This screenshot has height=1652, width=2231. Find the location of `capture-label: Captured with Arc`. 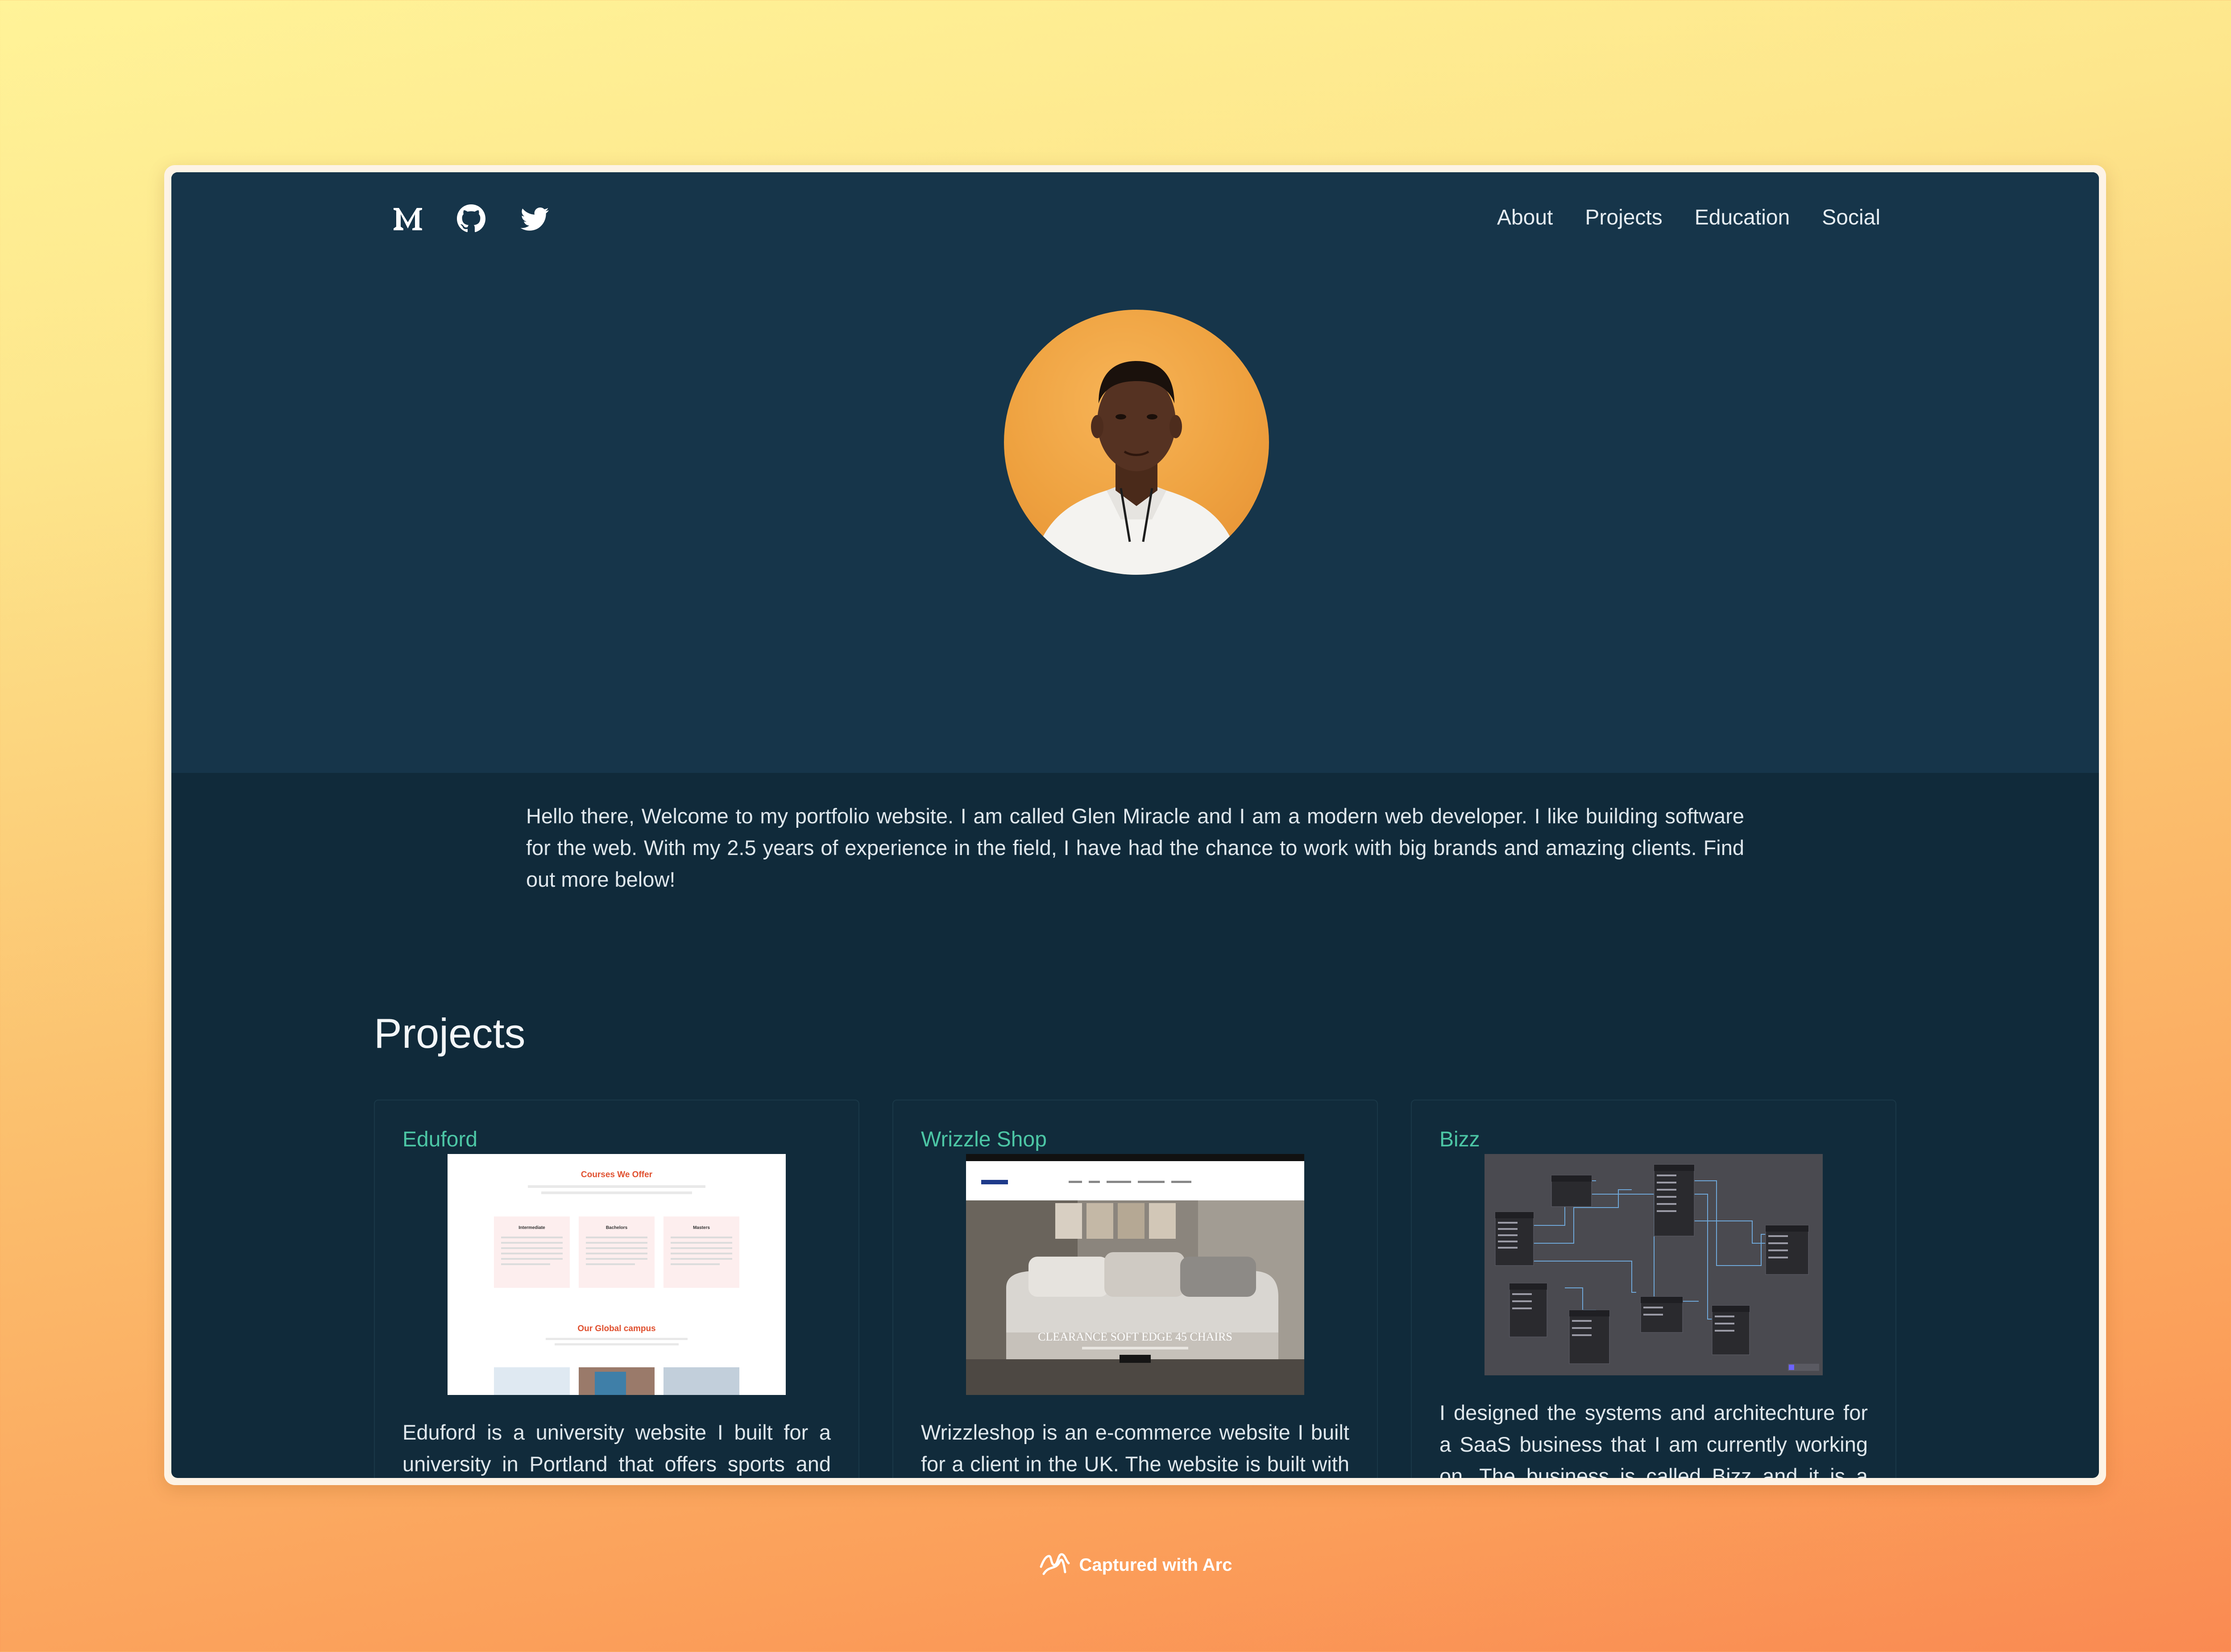

capture-label: Captured with Arc is located at coordinates (1155, 1565).